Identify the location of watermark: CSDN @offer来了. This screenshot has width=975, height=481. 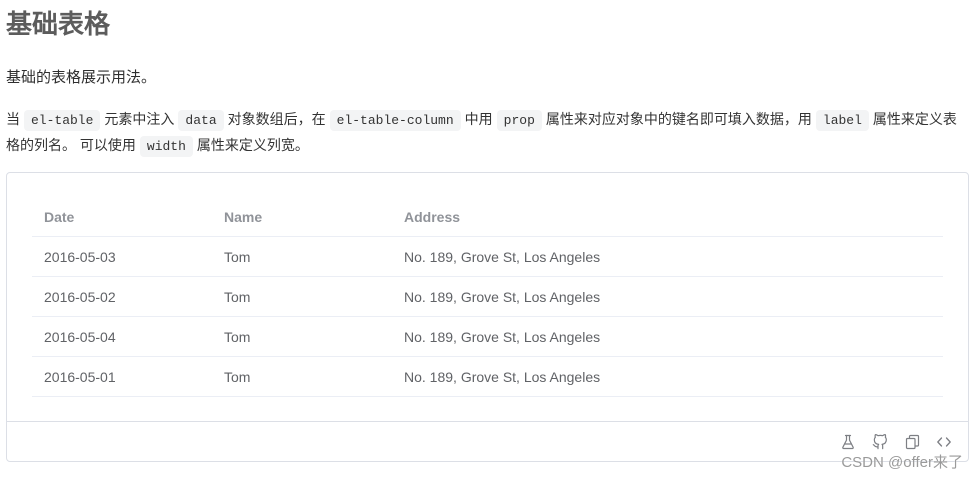
(902, 462).